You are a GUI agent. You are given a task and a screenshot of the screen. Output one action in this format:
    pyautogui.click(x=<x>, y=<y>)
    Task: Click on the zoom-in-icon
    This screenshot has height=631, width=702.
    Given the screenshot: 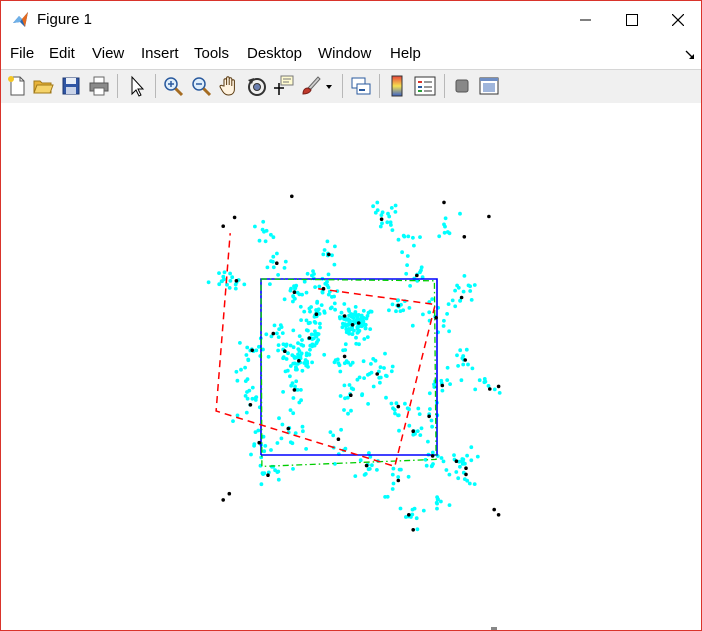 What is the action you would take?
    pyautogui.click(x=173, y=86)
    